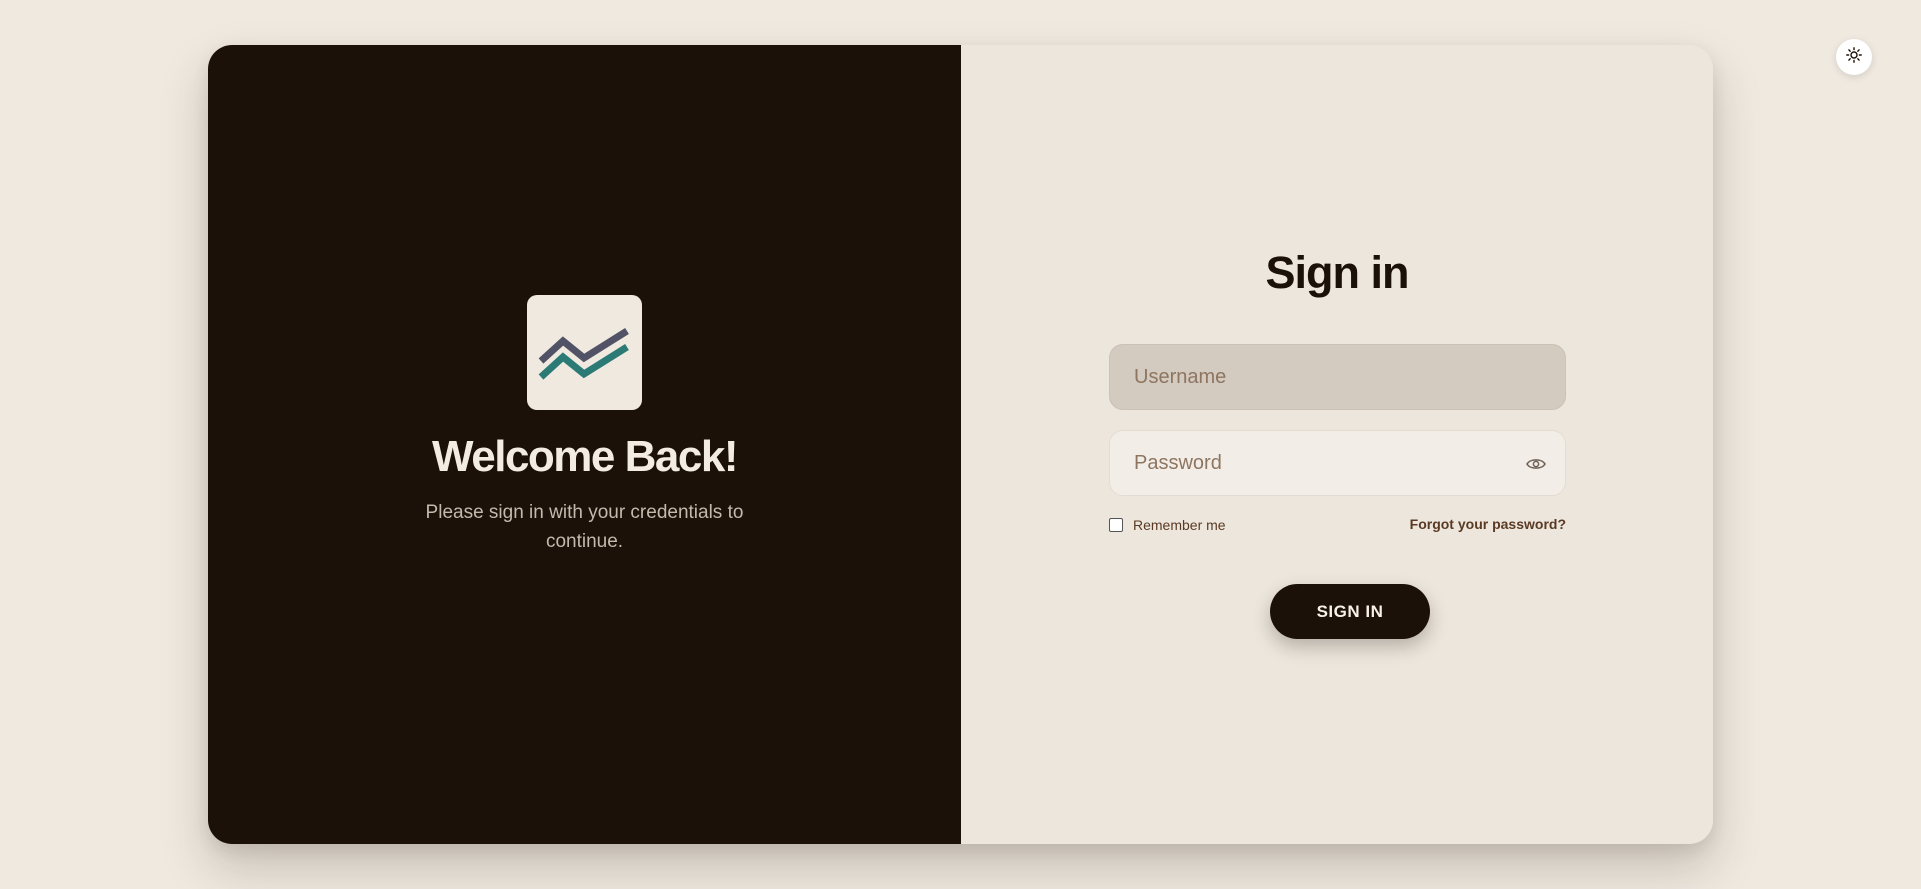 The width and height of the screenshot is (1921, 889). I want to click on remember-me-label: Remember me, so click(1179, 525).